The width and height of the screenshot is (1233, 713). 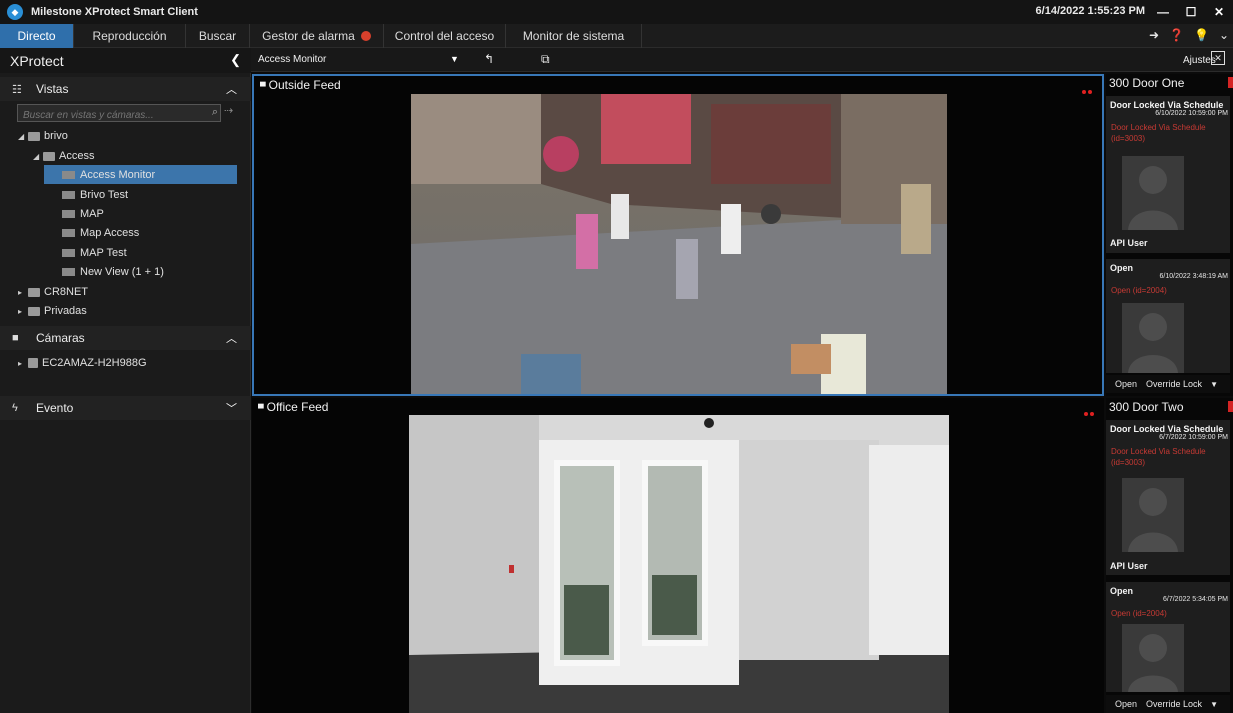 What do you see at coordinates (445, 36) in the screenshot?
I see `tab-control-del-acceso: Control del acceso` at bounding box center [445, 36].